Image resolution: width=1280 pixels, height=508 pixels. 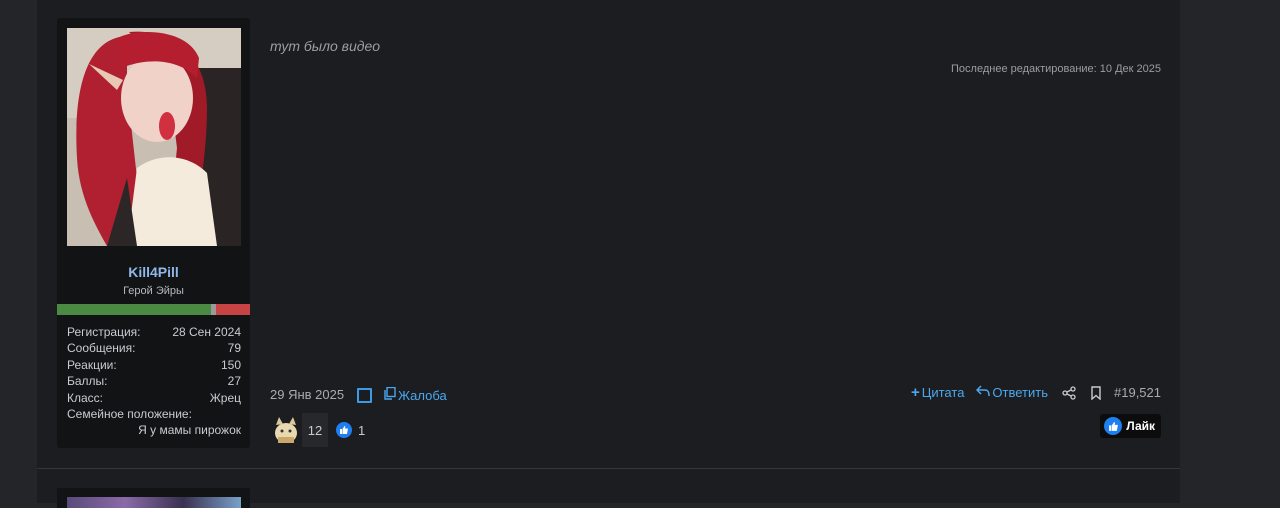 What do you see at coordinates (1137, 392) in the screenshot?
I see `post-number: #19,521` at bounding box center [1137, 392].